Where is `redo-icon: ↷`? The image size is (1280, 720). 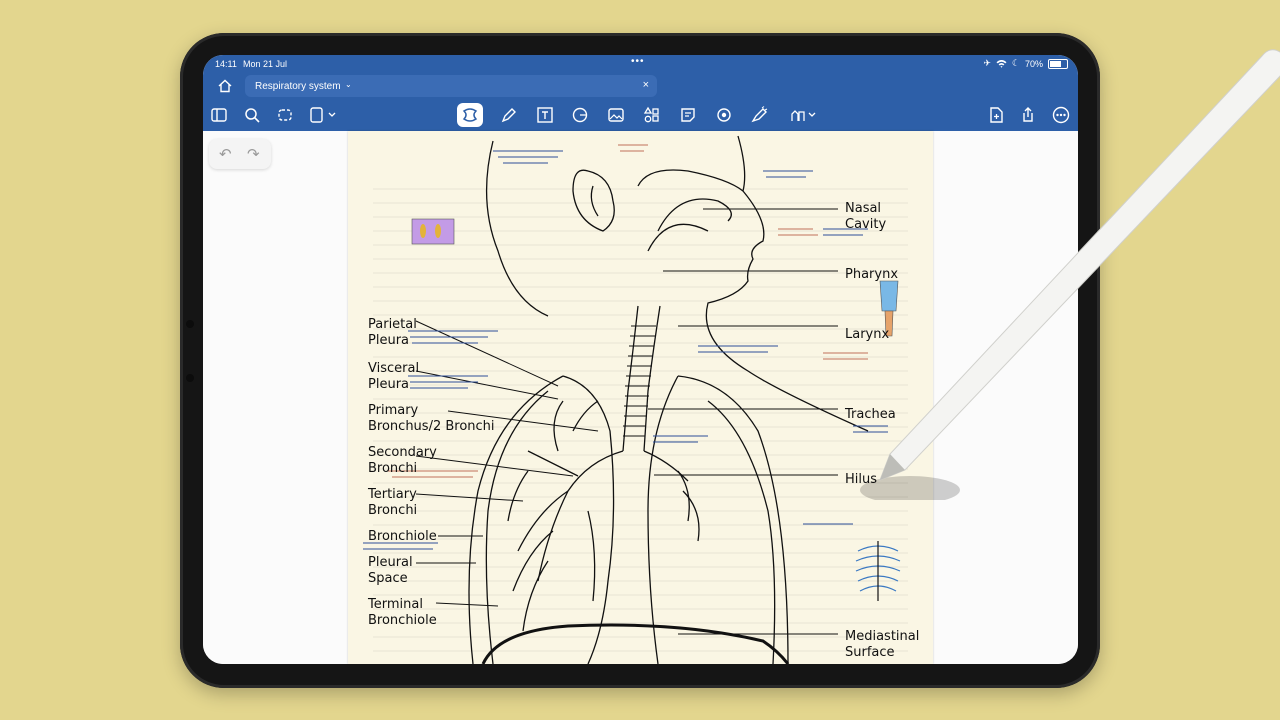 redo-icon: ↷ is located at coordinates (253, 154).